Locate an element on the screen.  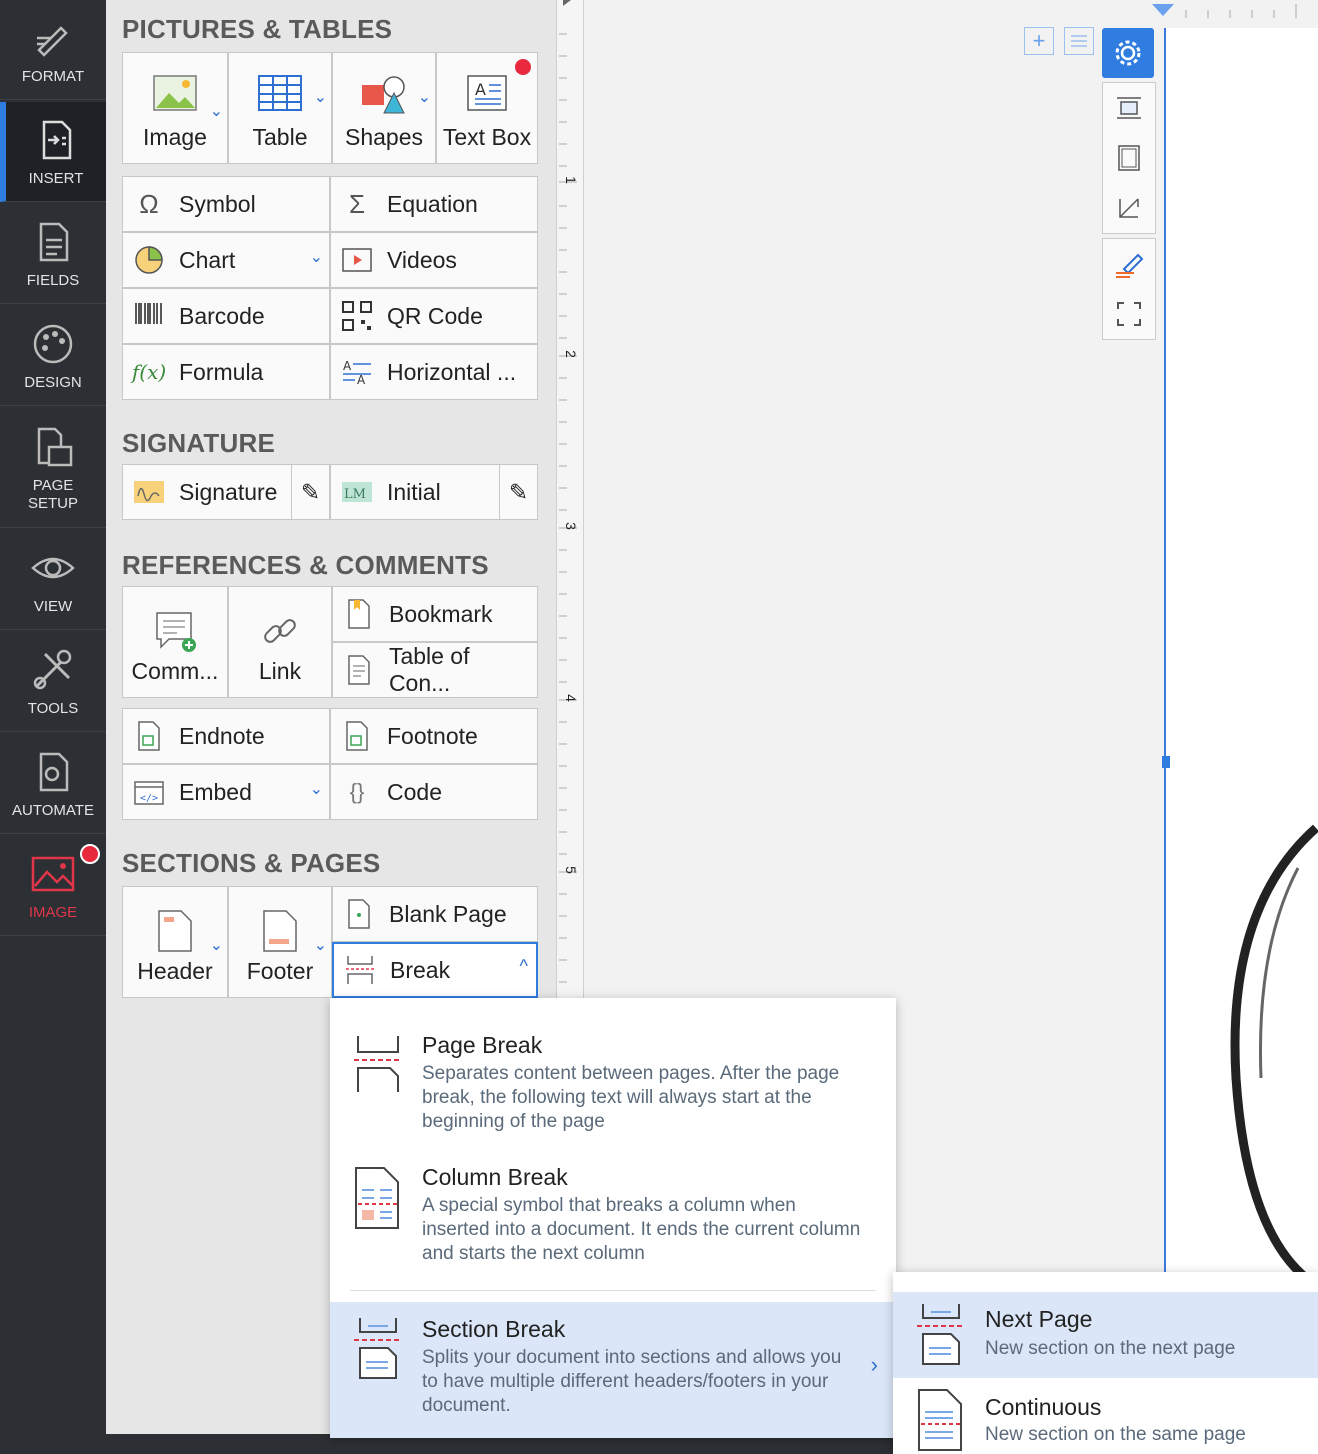
text-box-button: A Text Box is located at coordinates (487, 108).